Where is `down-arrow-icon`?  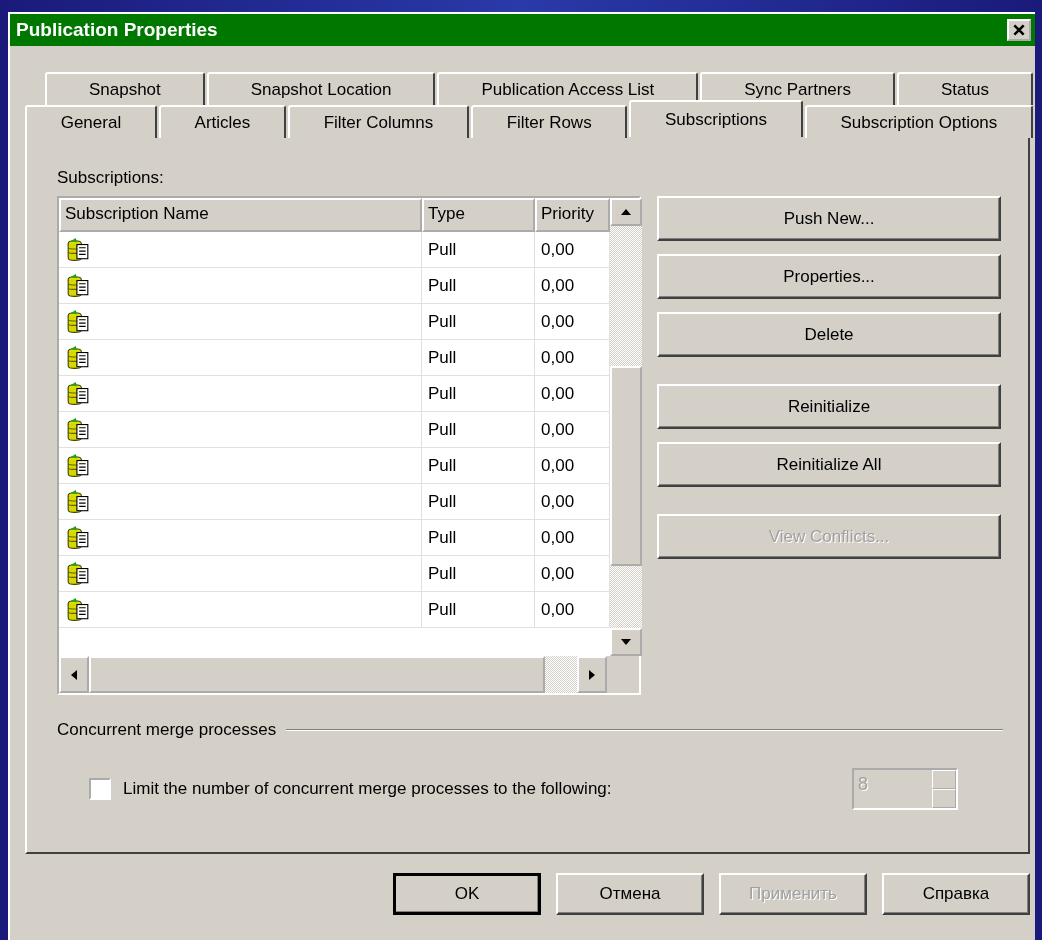 down-arrow-icon is located at coordinates (626, 642).